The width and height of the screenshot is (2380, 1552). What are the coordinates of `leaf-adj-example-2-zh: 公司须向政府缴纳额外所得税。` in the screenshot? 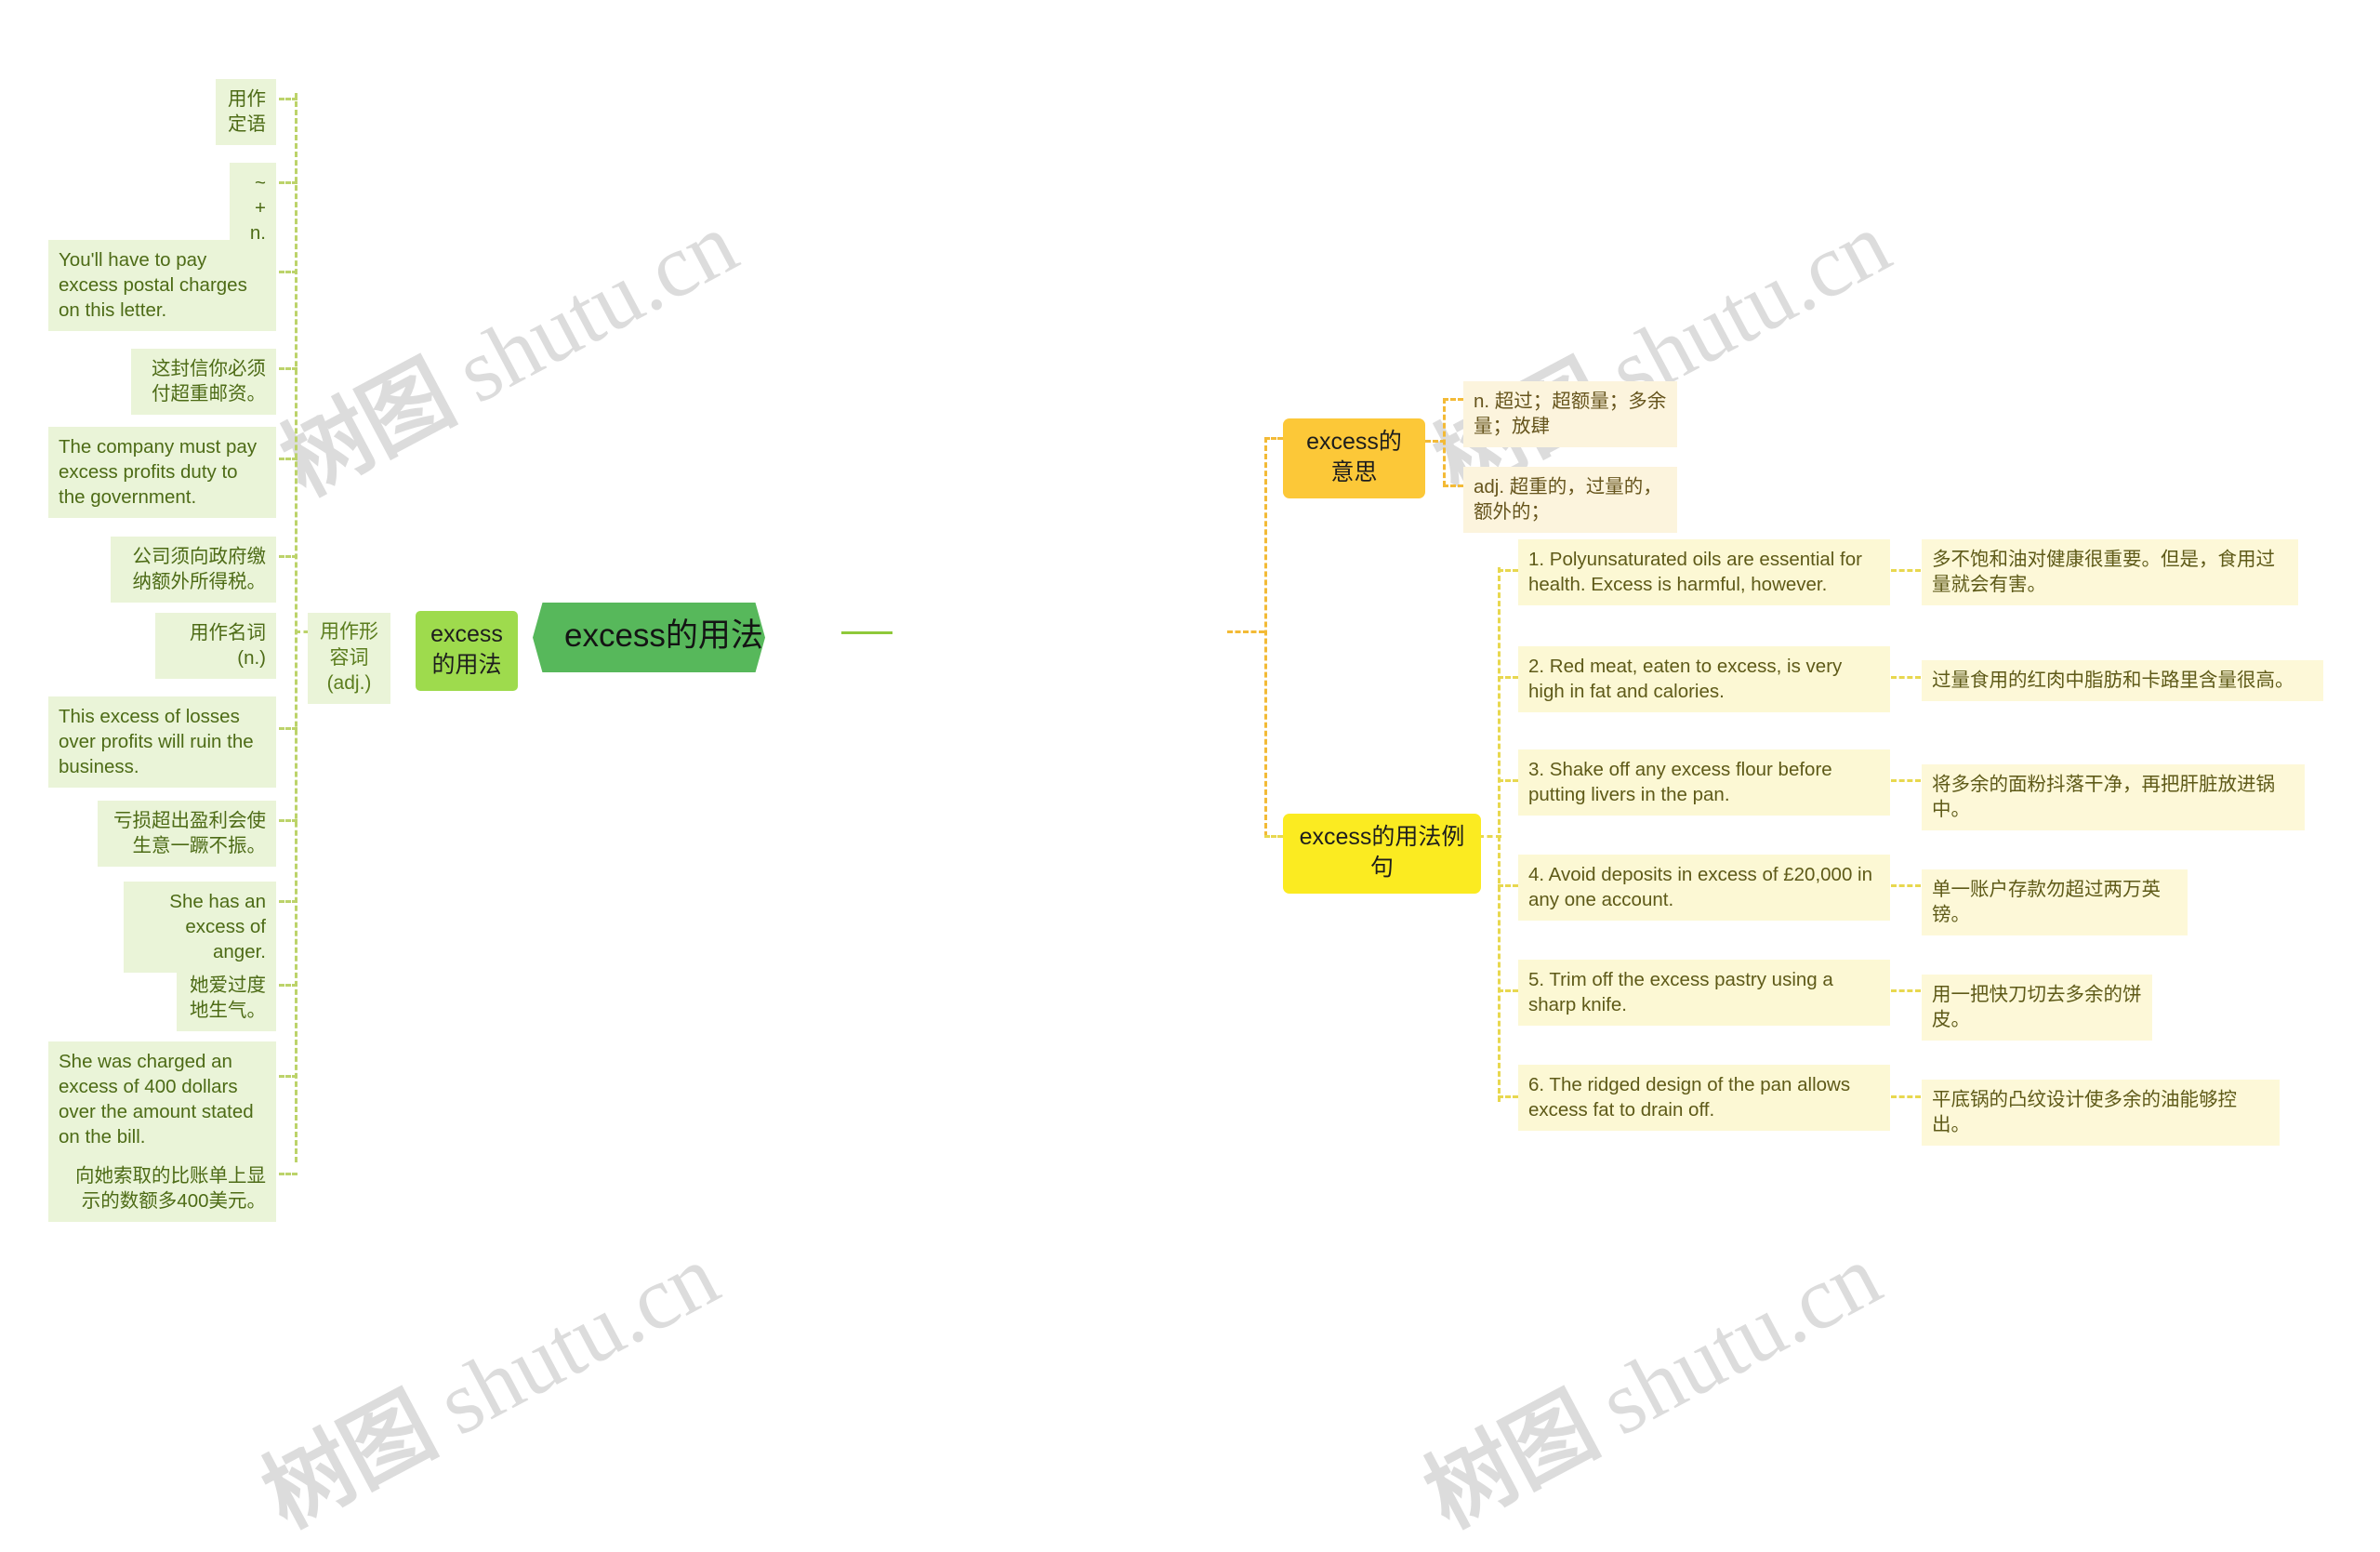 It's located at (193, 570).